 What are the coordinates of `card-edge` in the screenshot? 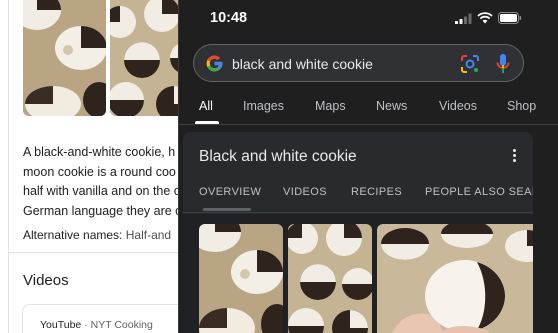 It's located at (8, 166).